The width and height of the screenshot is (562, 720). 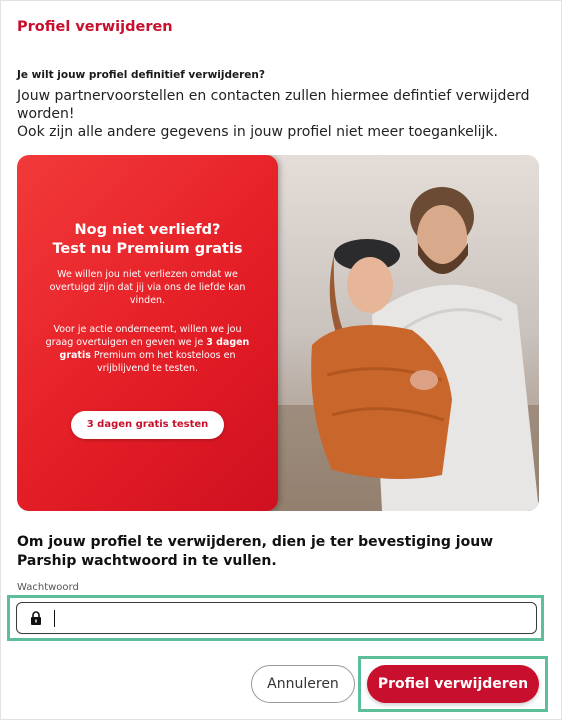 What do you see at coordinates (276, 618) in the screenshot?
I see `password-field` at bounding box center [276, 618].